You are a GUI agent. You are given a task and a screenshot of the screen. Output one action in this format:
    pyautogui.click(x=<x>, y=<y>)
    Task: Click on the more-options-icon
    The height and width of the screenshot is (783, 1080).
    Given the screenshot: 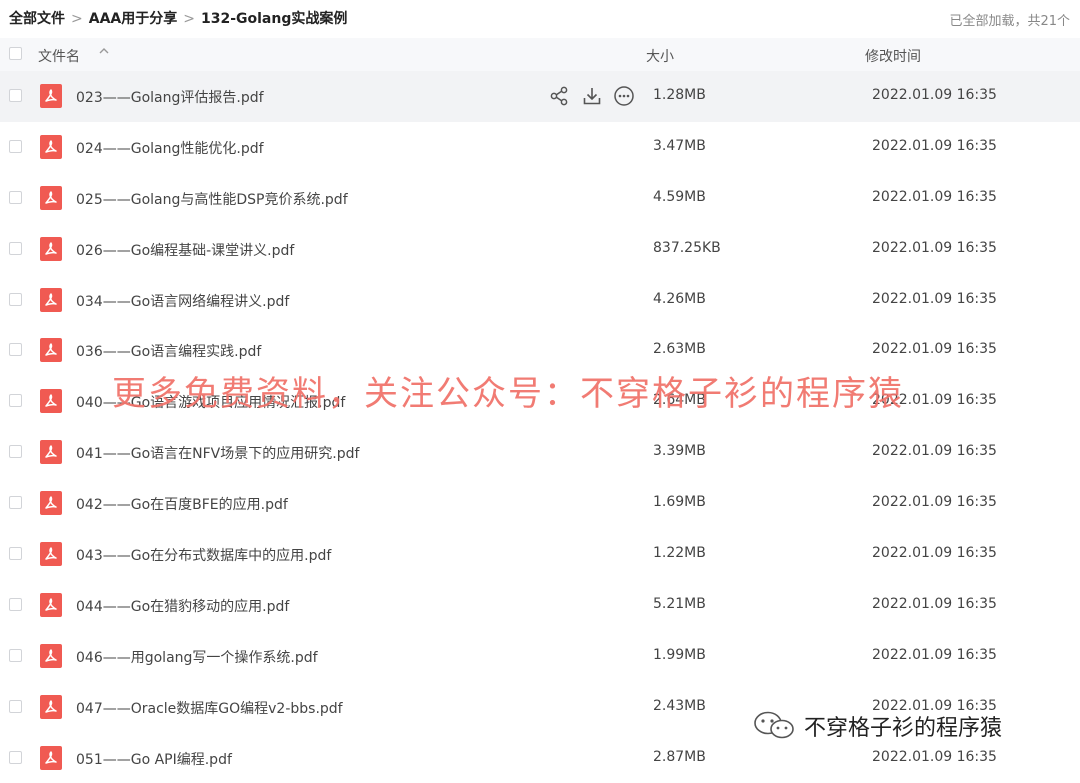 What is the action you would take?
    pyautogui.click(x=624, y=96)
    